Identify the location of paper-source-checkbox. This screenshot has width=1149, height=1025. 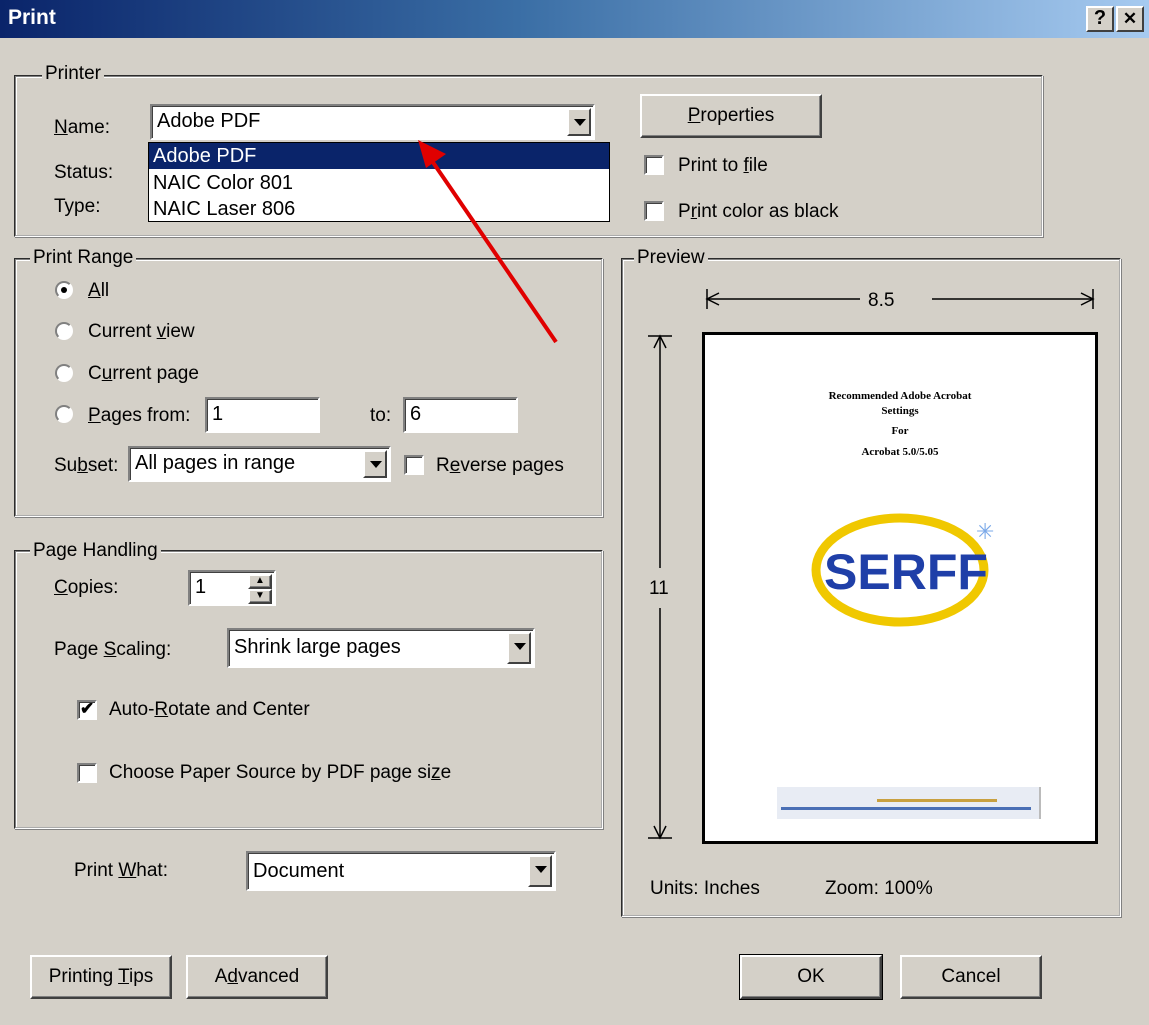
(87, 773).